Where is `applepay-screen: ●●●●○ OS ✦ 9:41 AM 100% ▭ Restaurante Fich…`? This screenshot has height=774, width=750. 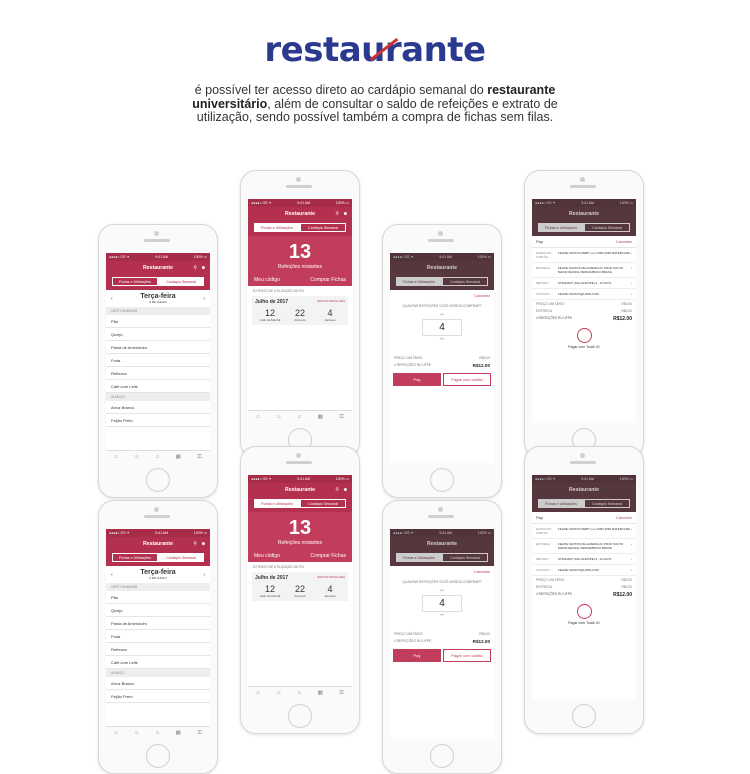
applepay-screen: ●●●●○ OS ✦ 9:41 AM 100% ▭ Restaurante Fich… is located at coordinates (584, 587).